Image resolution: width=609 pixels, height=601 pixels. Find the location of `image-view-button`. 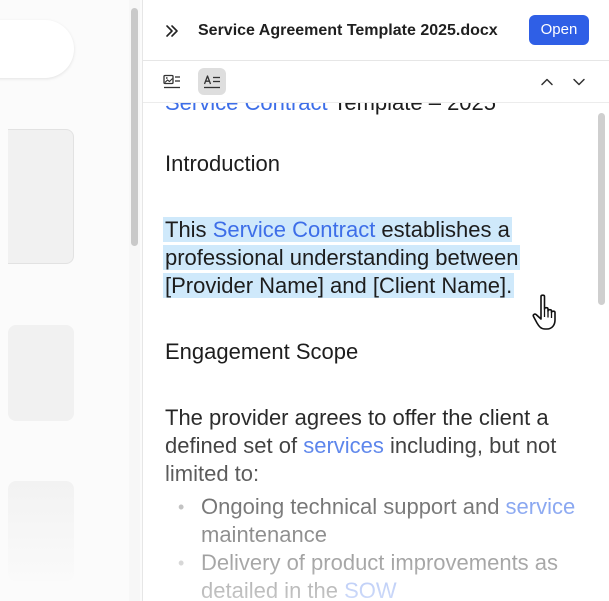

image-view-button is located at coordinates (172, 81).